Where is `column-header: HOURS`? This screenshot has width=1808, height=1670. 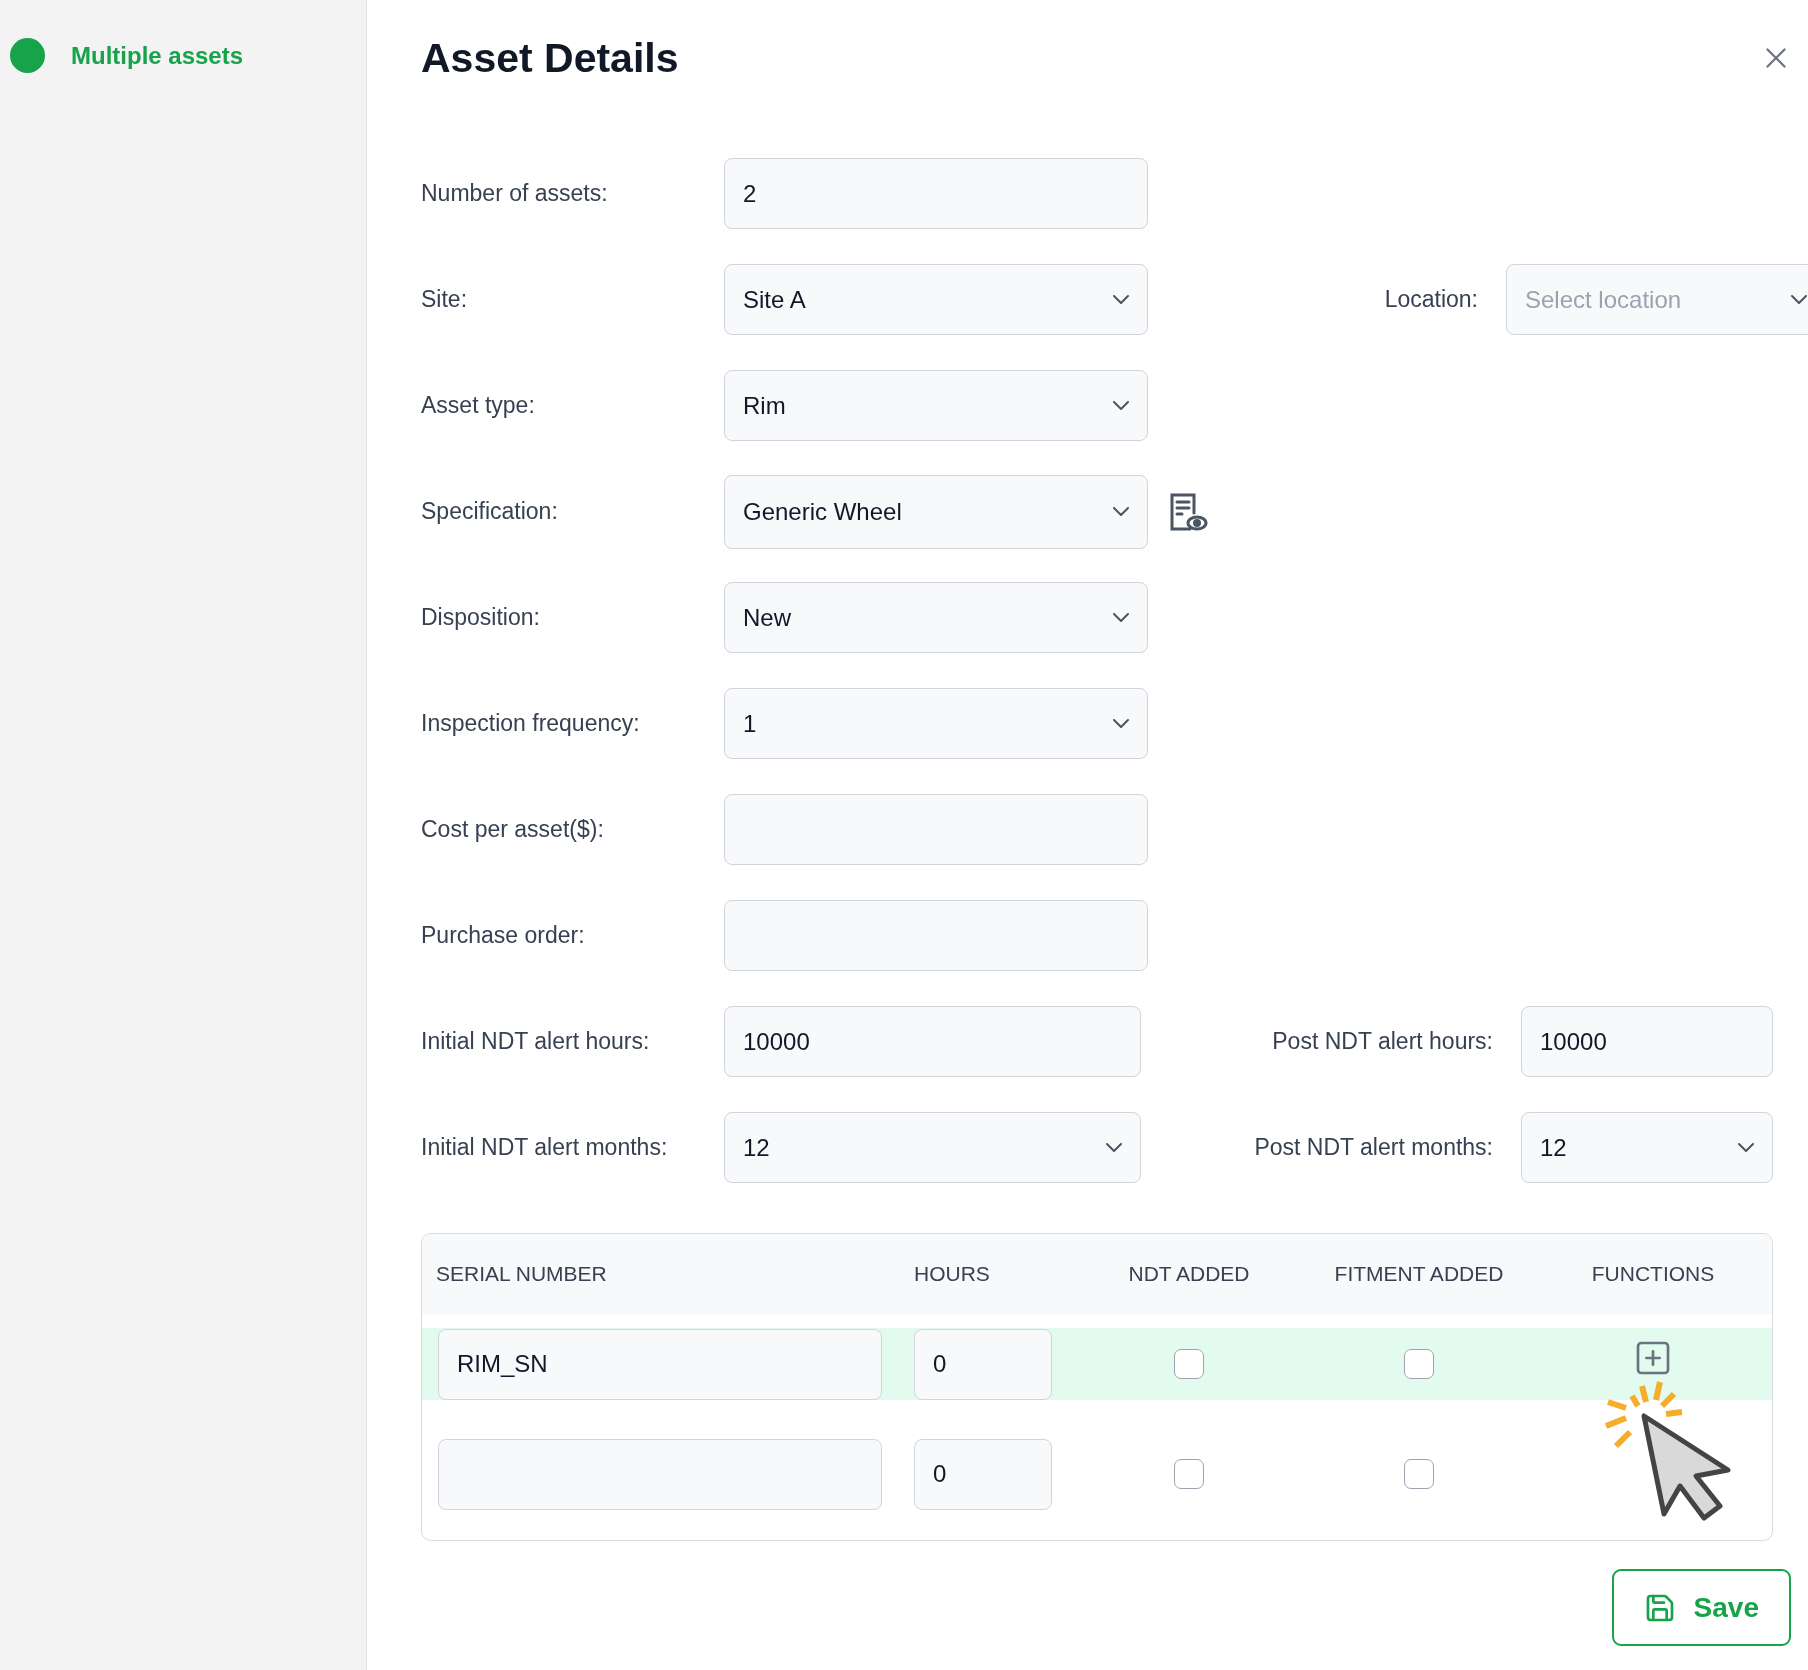 column-header: HOURS is located at coordinates (952, 1274).